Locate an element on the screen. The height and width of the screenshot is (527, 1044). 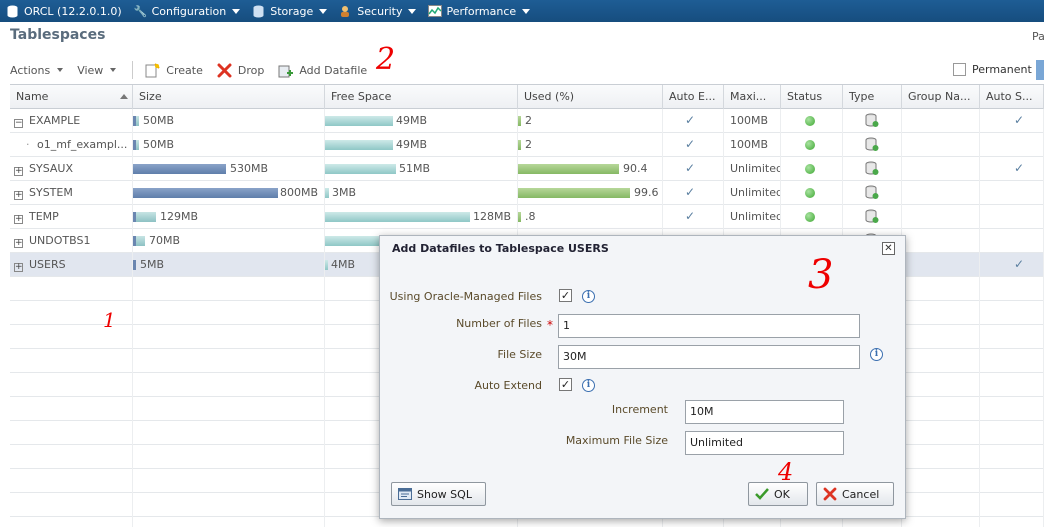
free-space-cell: 3MB is located at coordinates (421, 193).